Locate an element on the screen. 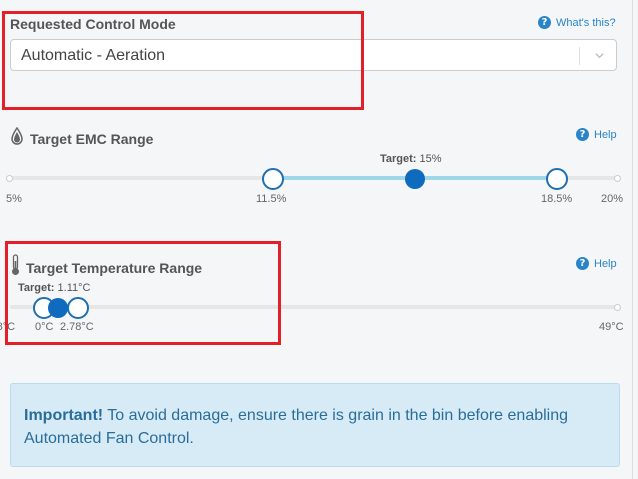  emc-range-title: Target EMC Range is located at coordinates (92, 139).